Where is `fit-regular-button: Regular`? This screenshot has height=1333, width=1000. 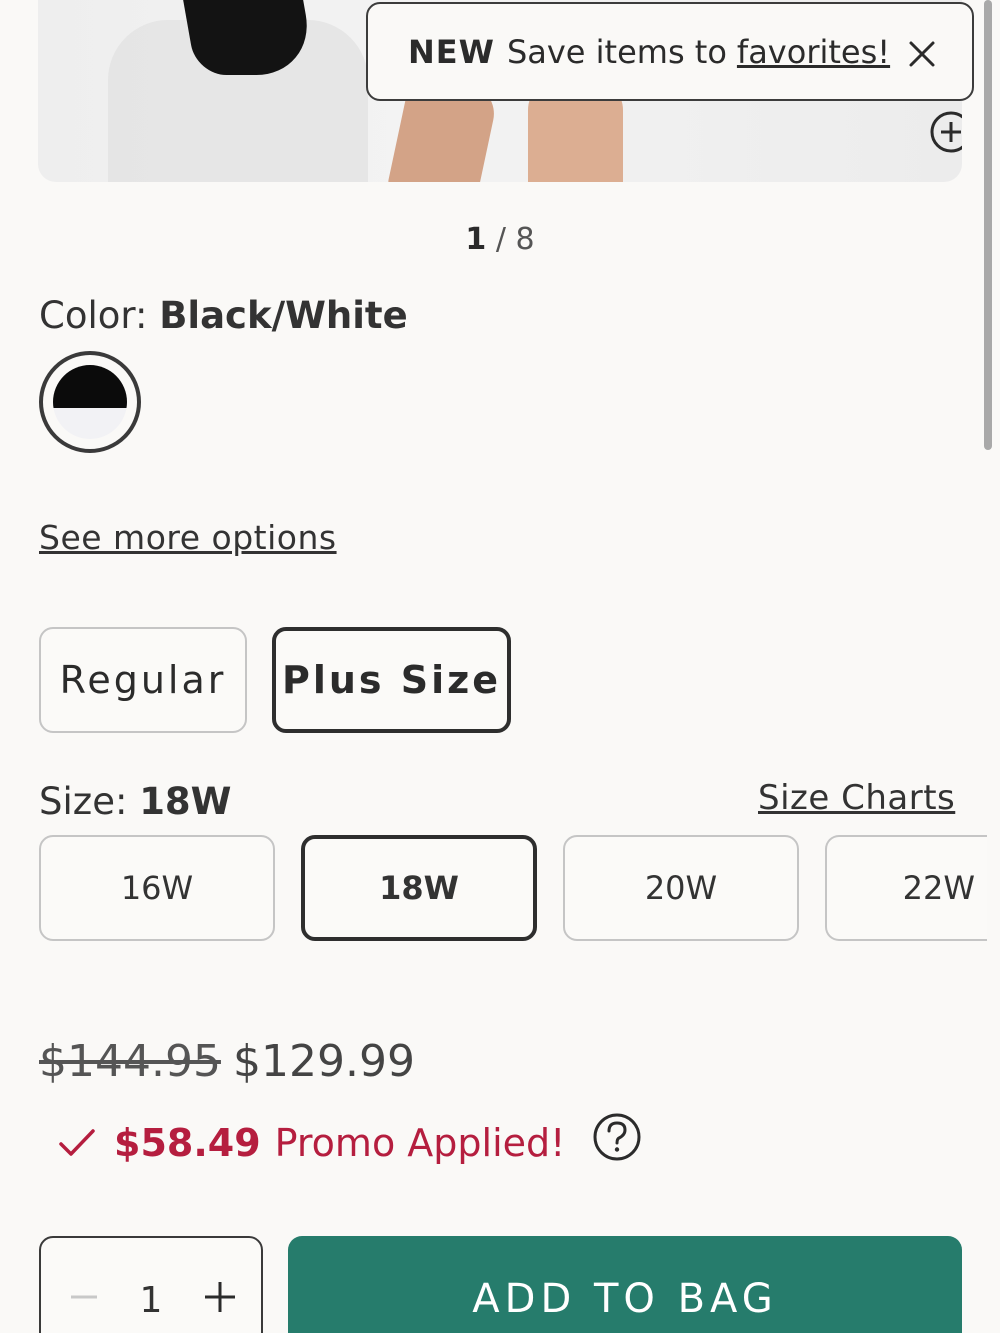 fit-regular-button: Regular is located at coordinates (143, 680).